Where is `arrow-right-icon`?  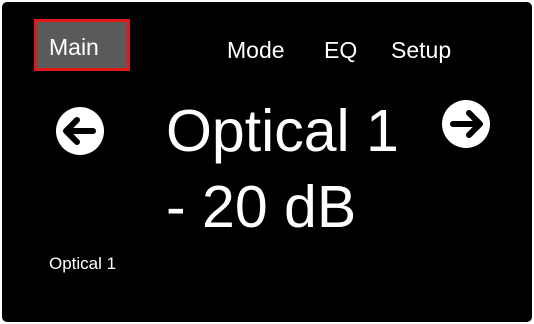 arrow-right-icon is located at coordinates (466, 124).